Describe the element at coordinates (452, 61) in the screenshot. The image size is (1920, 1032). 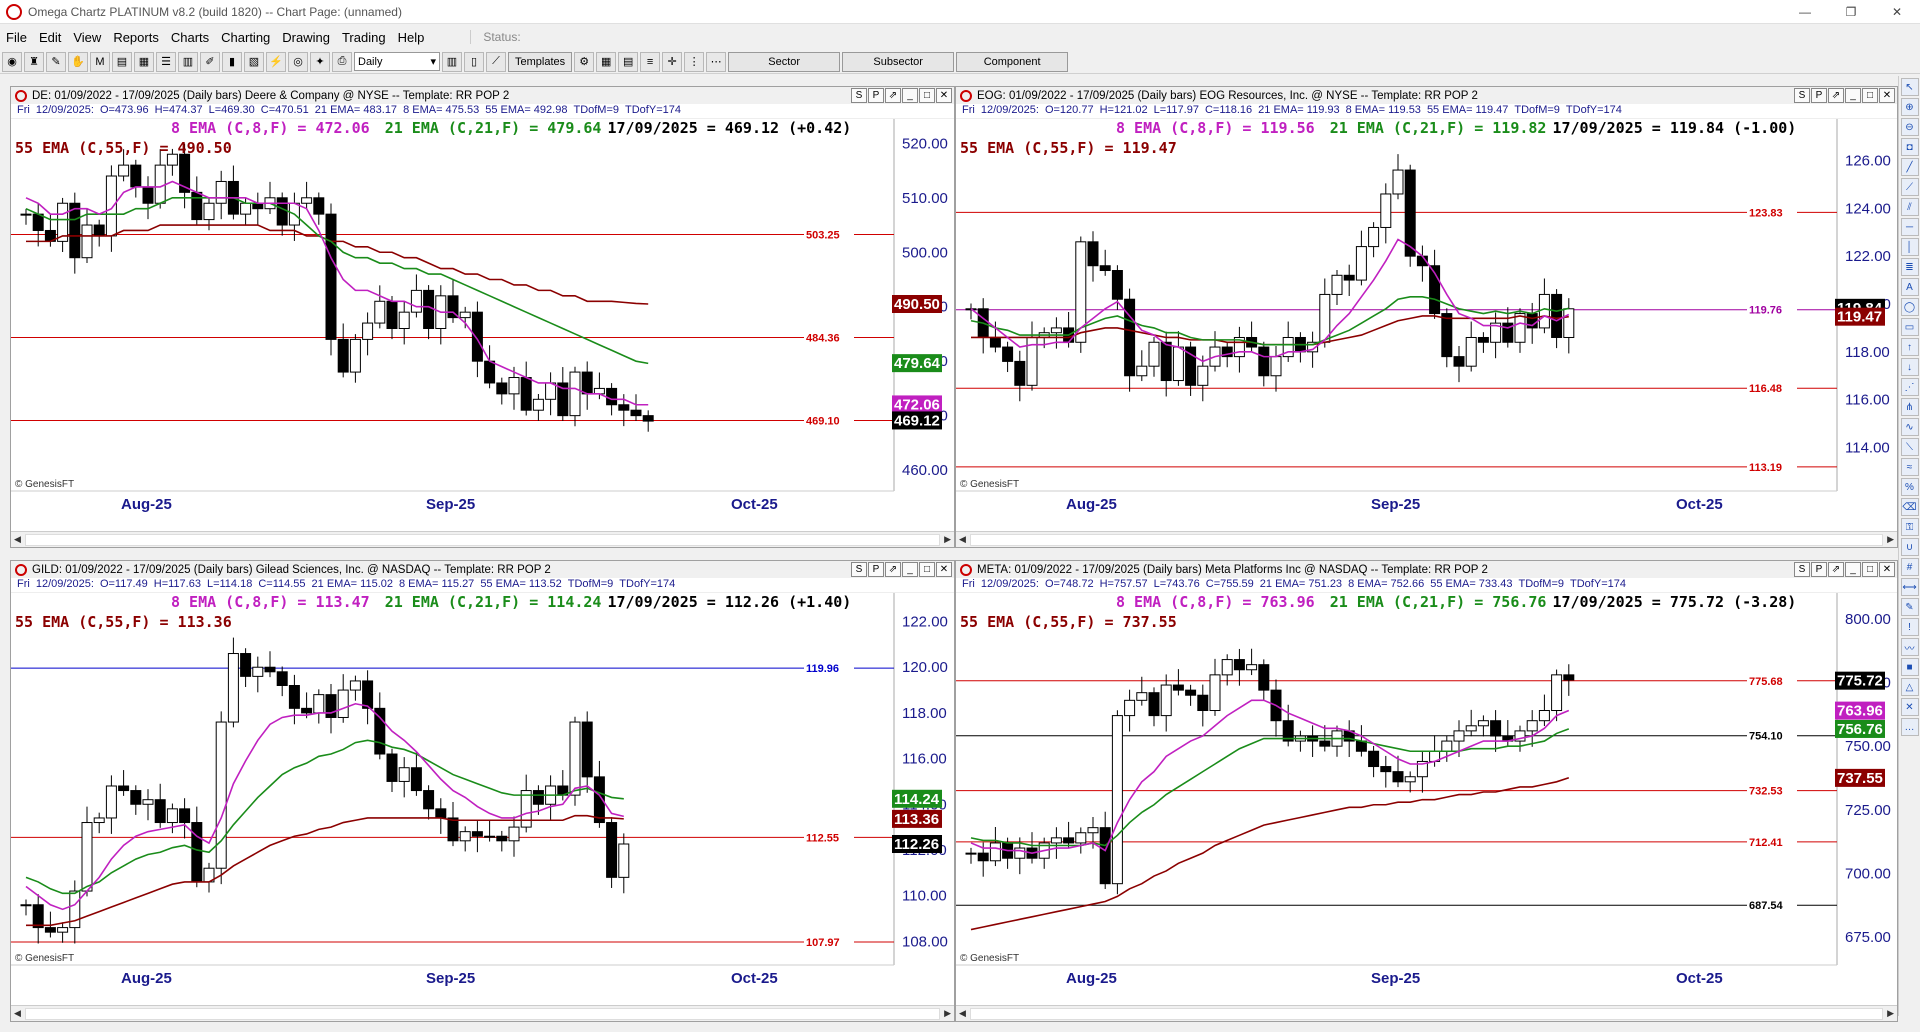
I see `bar-chart-icon: ▥` at that location.